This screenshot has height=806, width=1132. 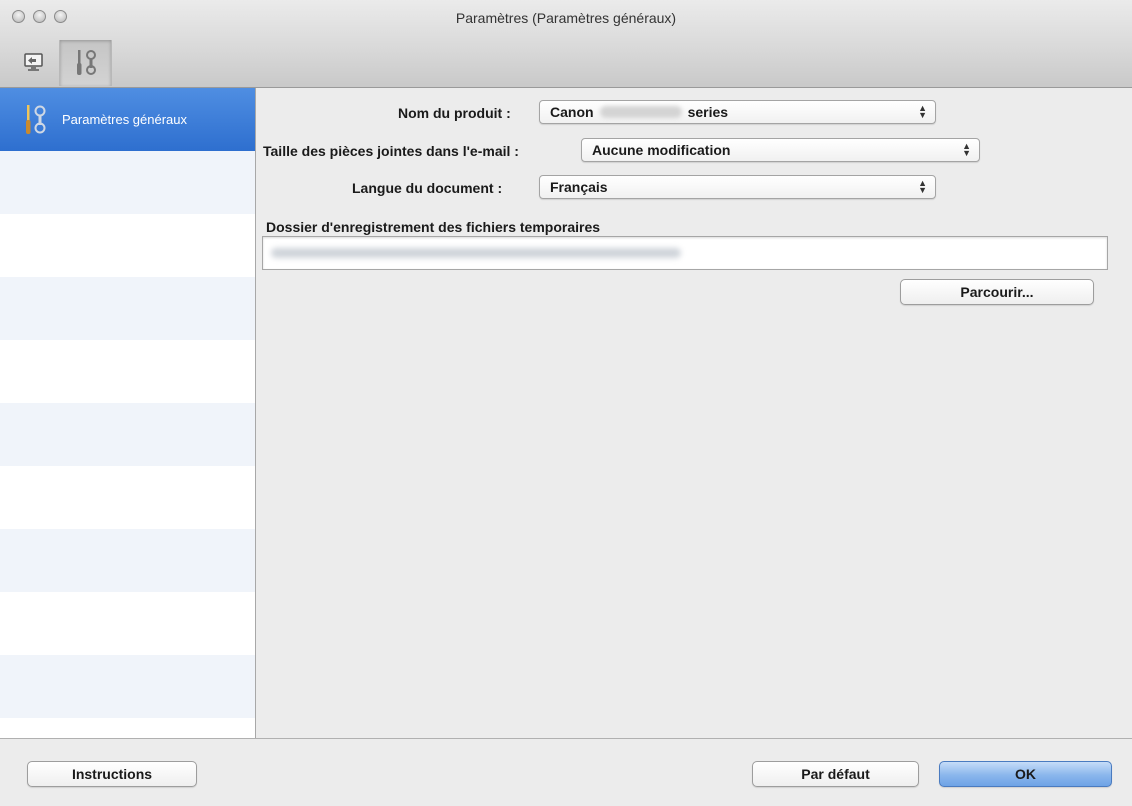 What do you see at coordinates (640, 112) in the screenshot?
I see `product-model-redacted` at bounding box center [640, 112].